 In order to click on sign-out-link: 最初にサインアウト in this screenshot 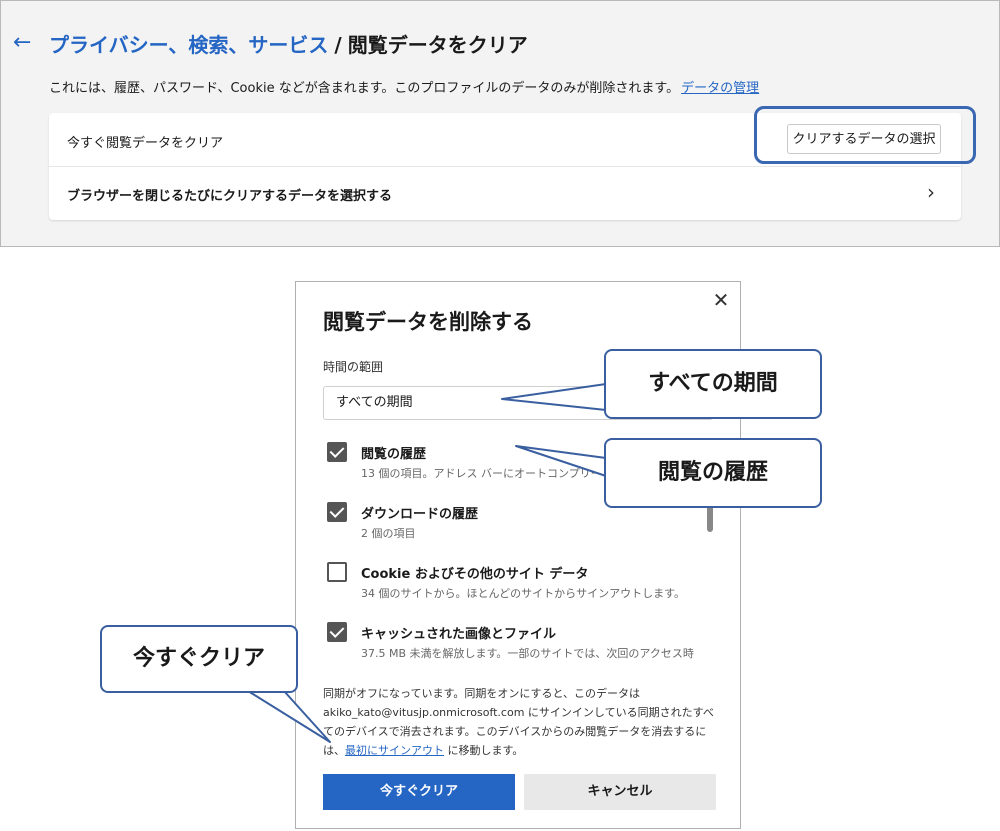, I will do `click(394, 750)`.